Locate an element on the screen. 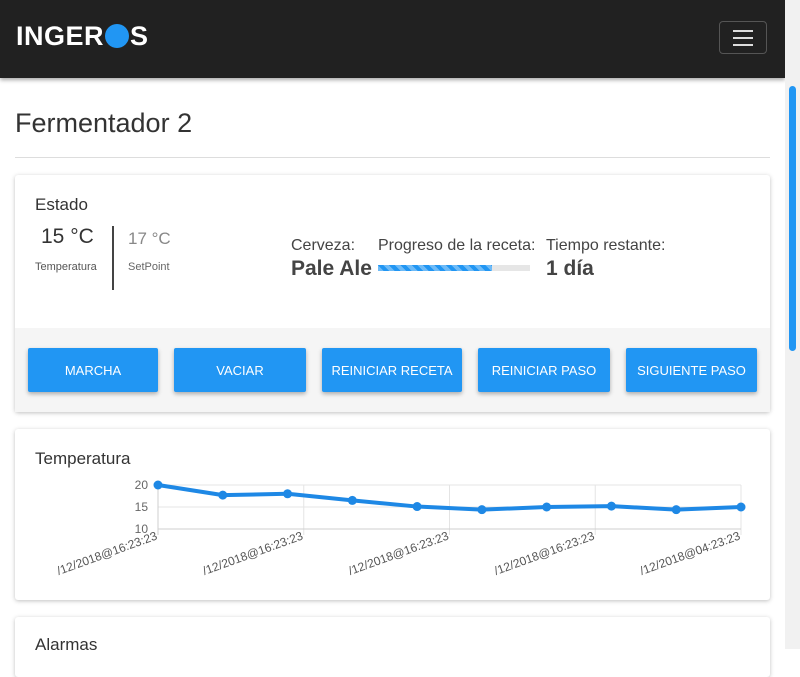 This screenshot has width=800, height=677. recipe-progress-label: Progreso de la receta: is located at coordinates (457, 245).